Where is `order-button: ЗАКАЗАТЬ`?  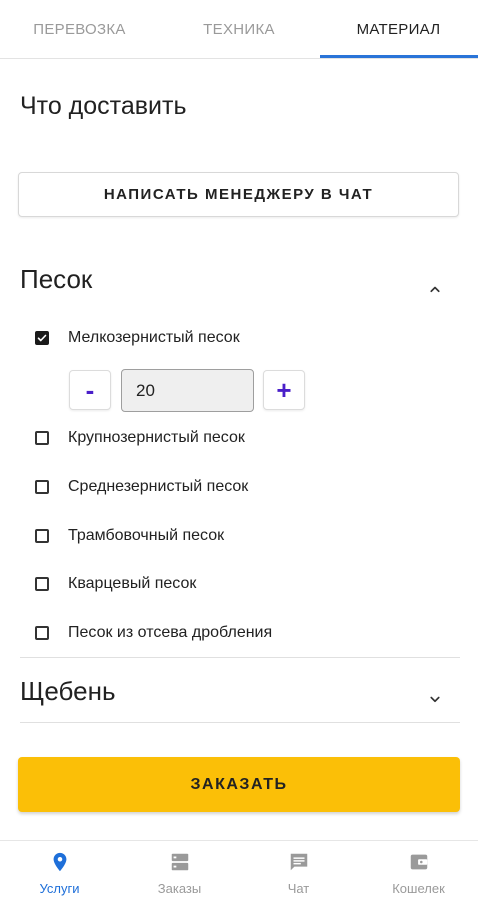
order-button: ЗАКАЗАТЬ is located at coordinates (239, 784).